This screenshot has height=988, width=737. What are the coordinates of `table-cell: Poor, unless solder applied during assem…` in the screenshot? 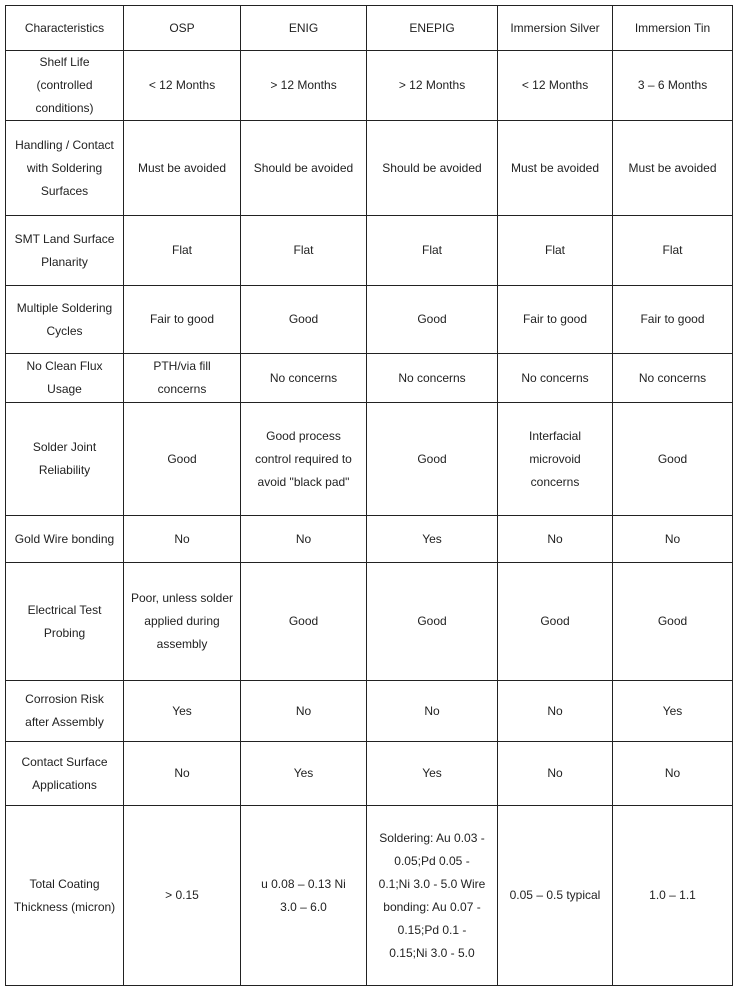 It's located at (182, 621).